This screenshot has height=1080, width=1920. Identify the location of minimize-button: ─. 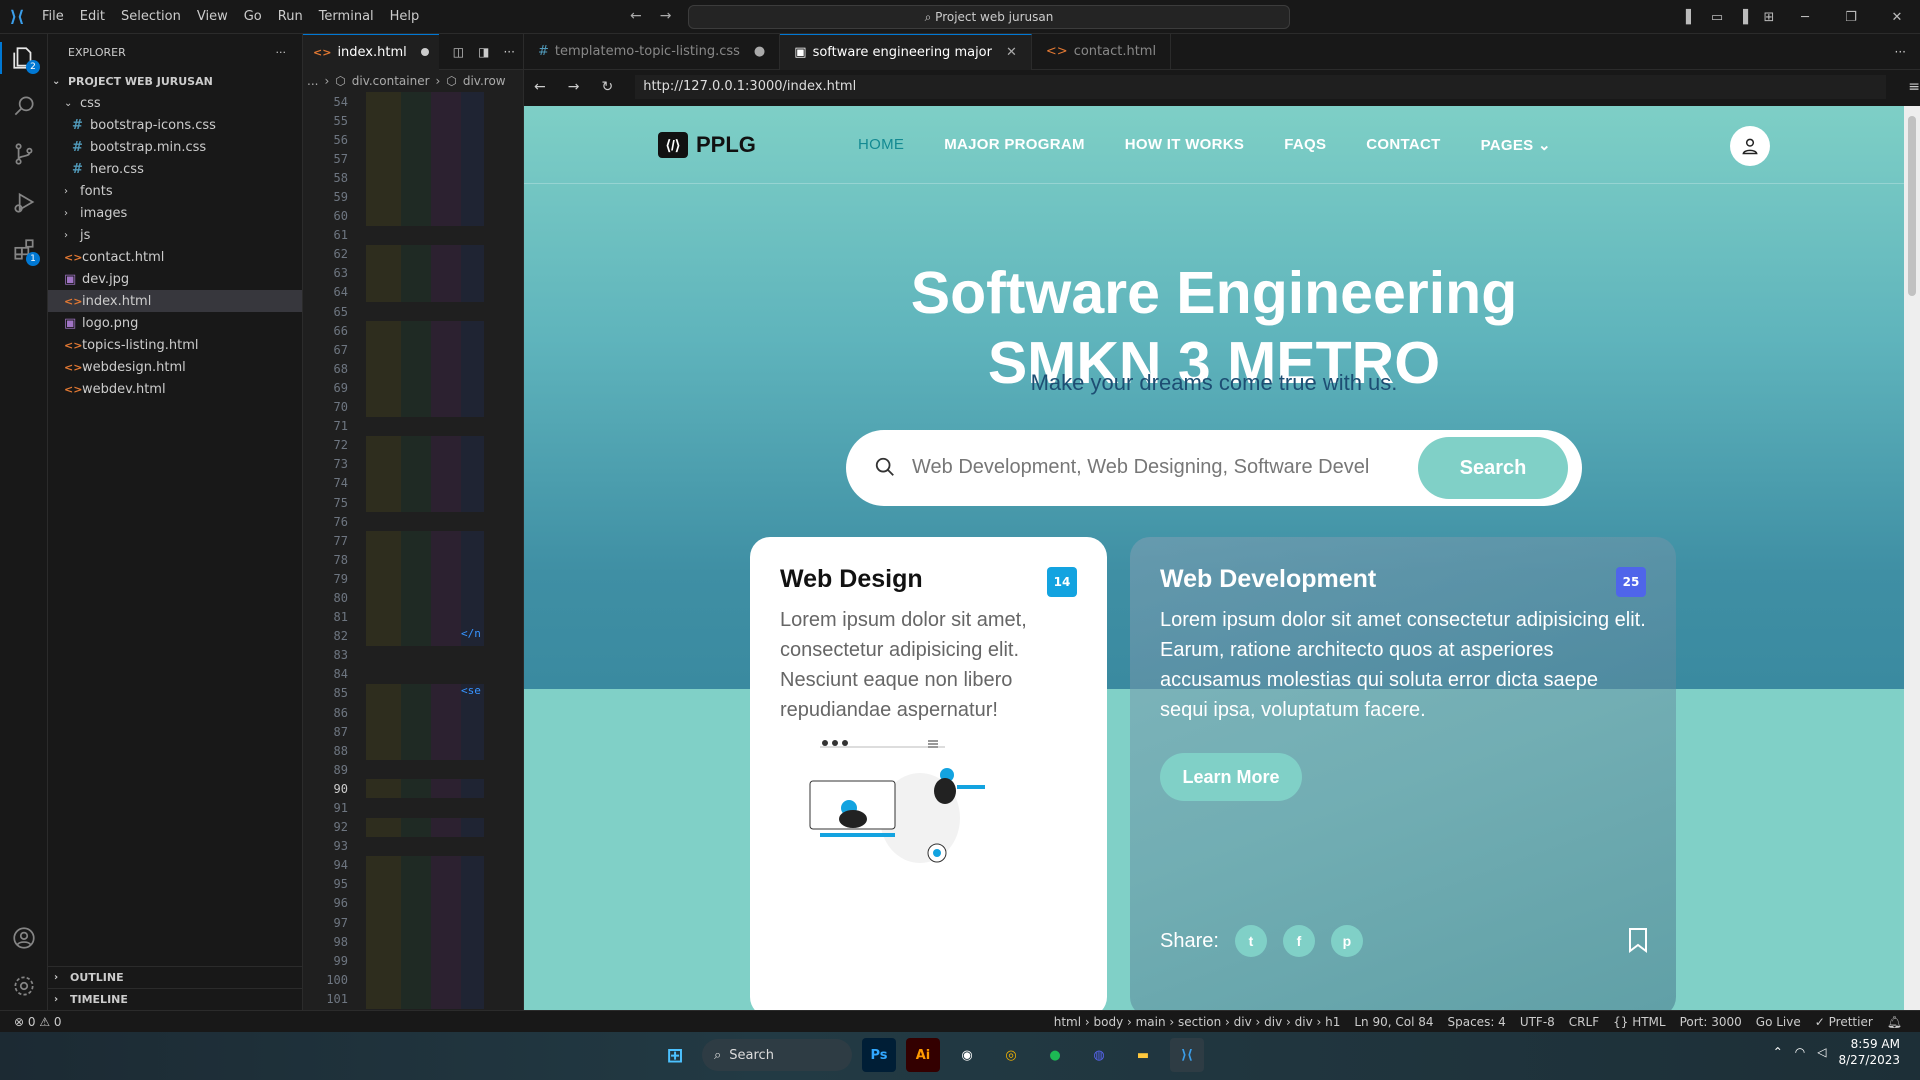
(1805, 17).